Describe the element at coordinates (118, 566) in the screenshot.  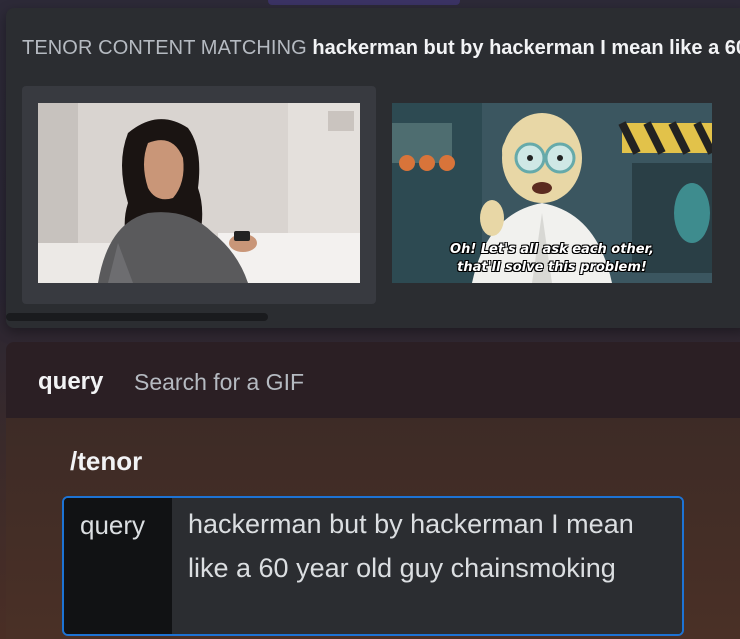
I see `param-label: query` at that location.